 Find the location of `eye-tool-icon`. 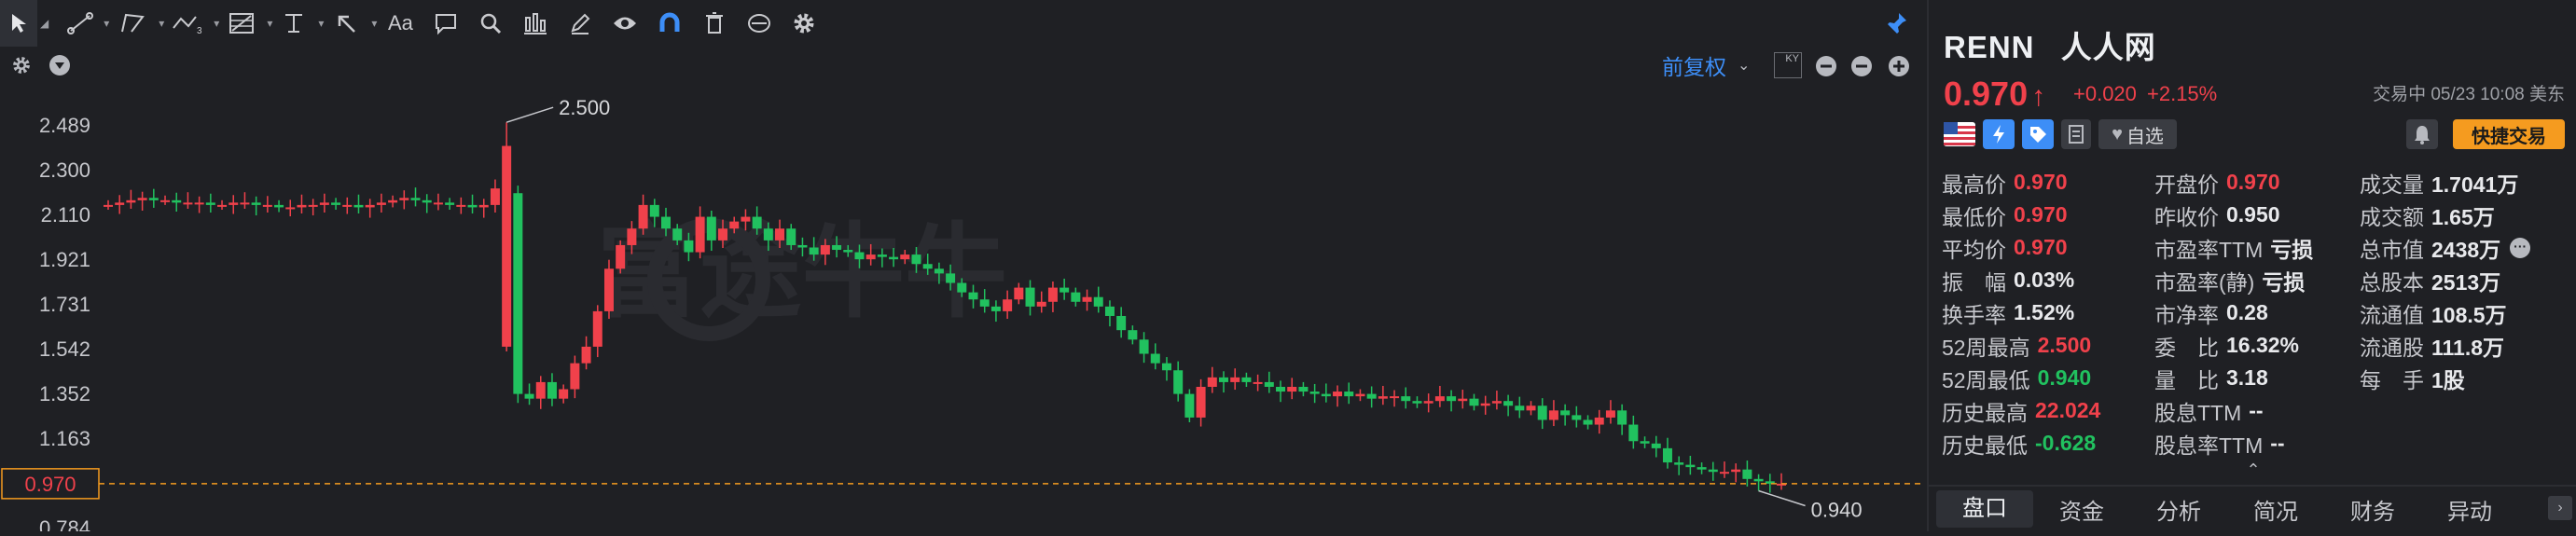

eye-tool-icon is located at coordinates (624, 23).